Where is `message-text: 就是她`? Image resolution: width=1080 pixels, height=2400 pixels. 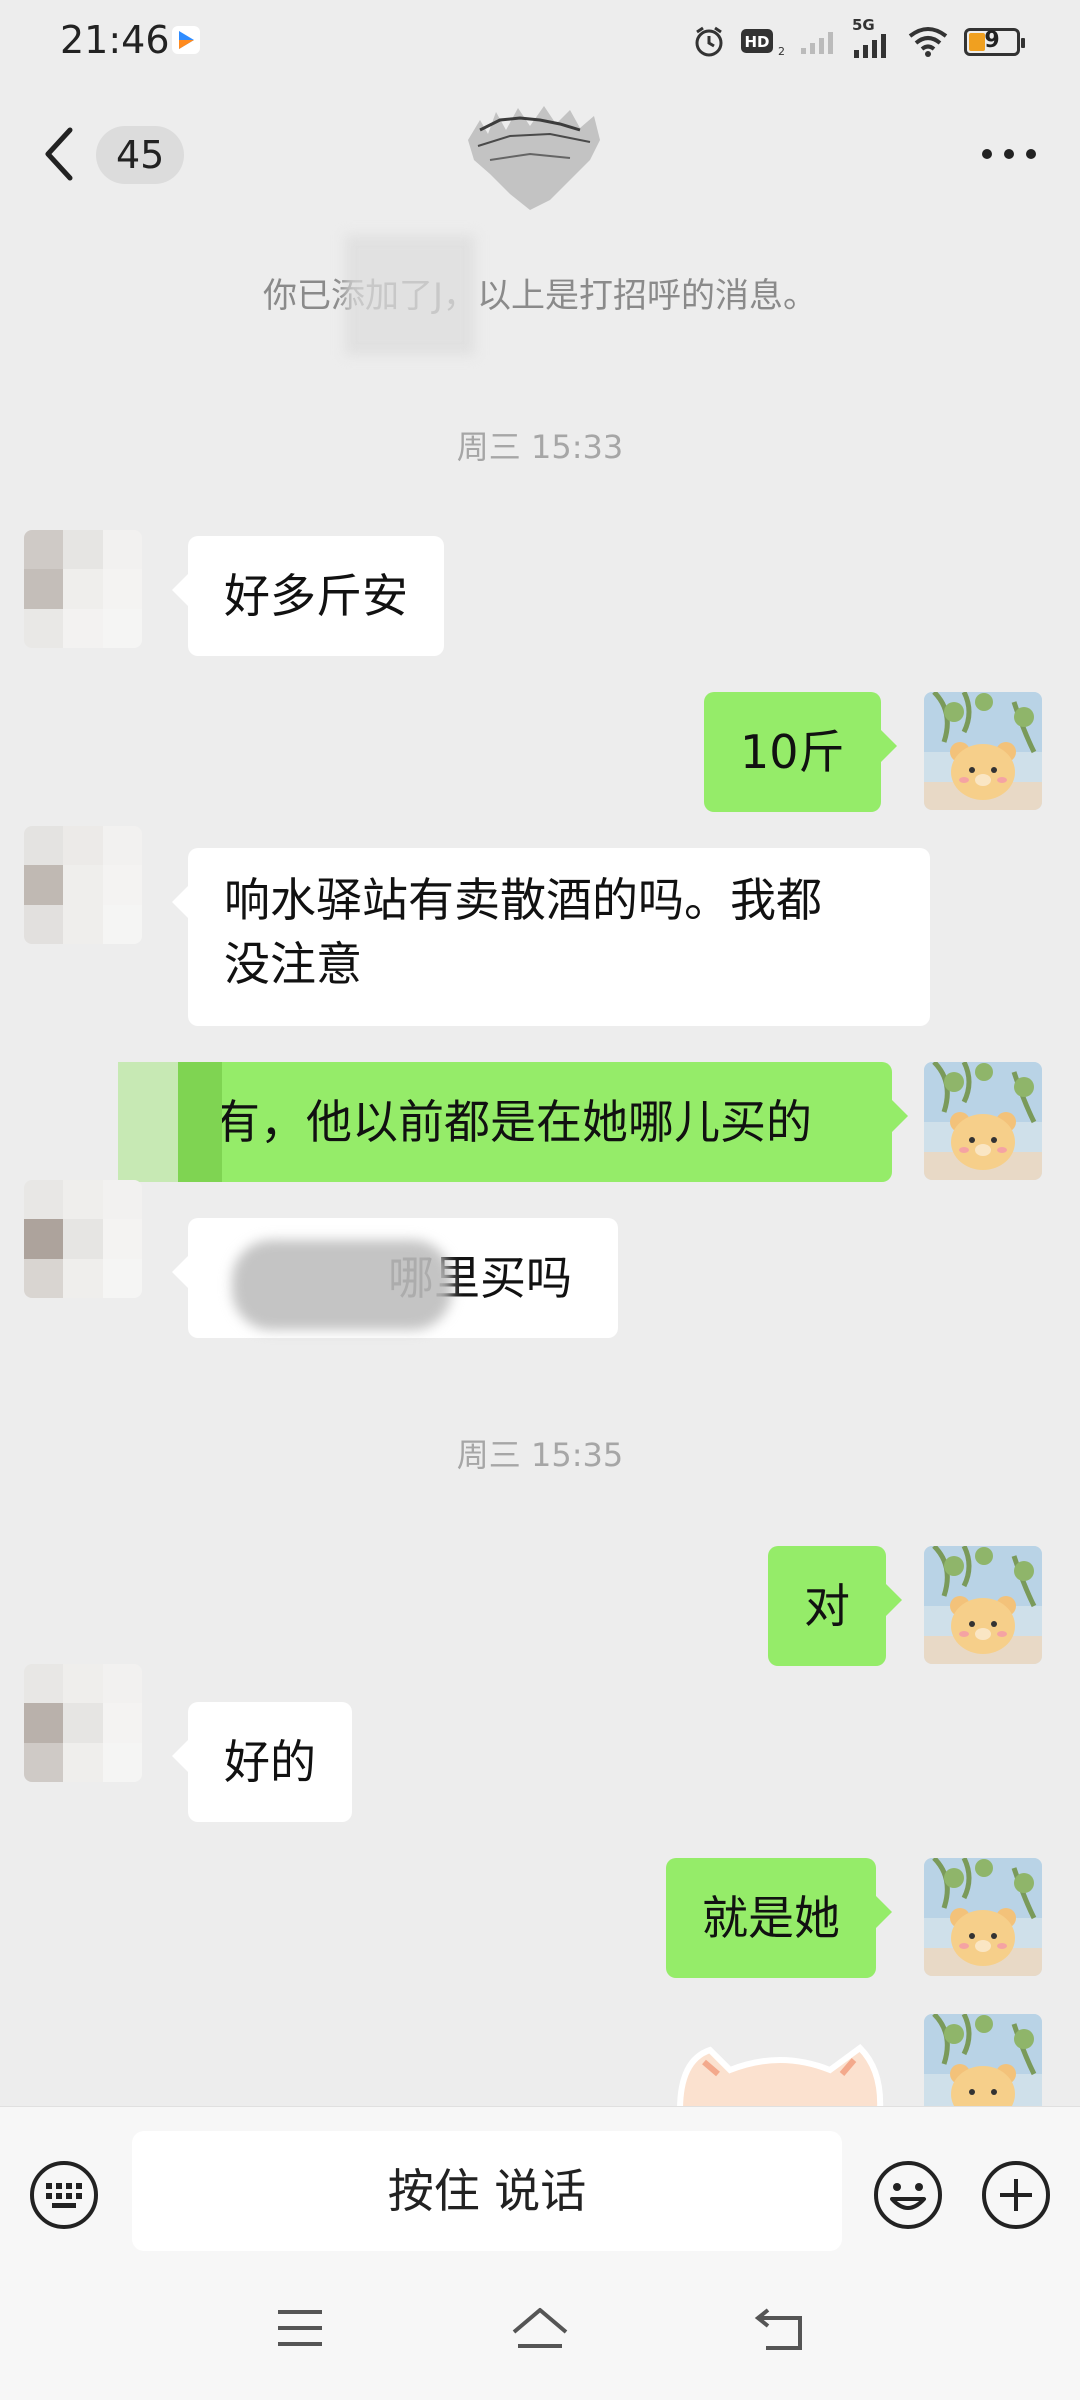
message-text: 就是她 is located at coordinates (771, 1918).